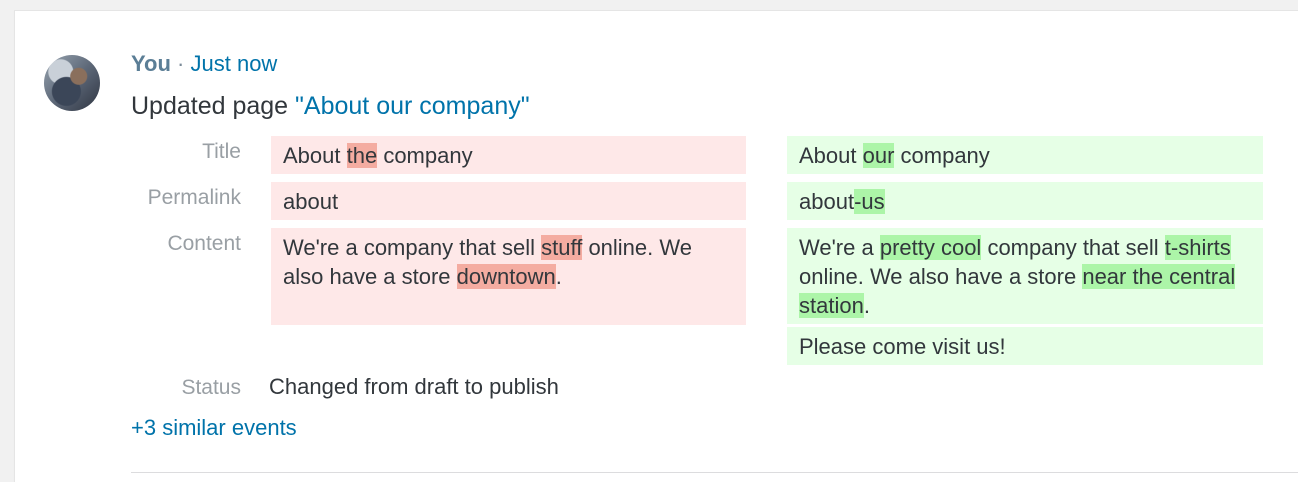  What do you see at coordinates (714, 472) in the screenshot?
I see `divider` at bounding box center [714, 472].